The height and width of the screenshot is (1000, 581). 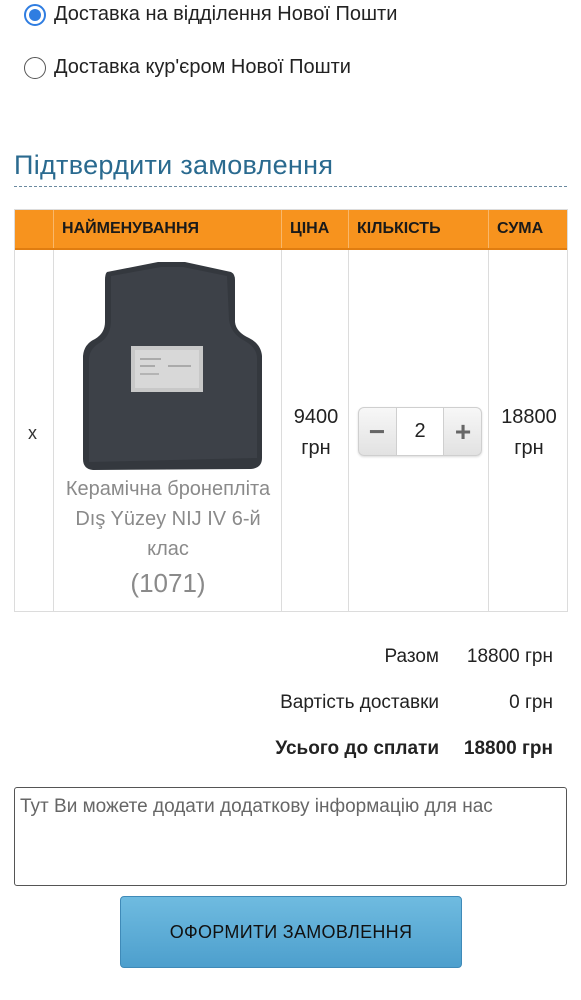 I want to click on price-cell: 9400 грн, so click(x=316, y=433).